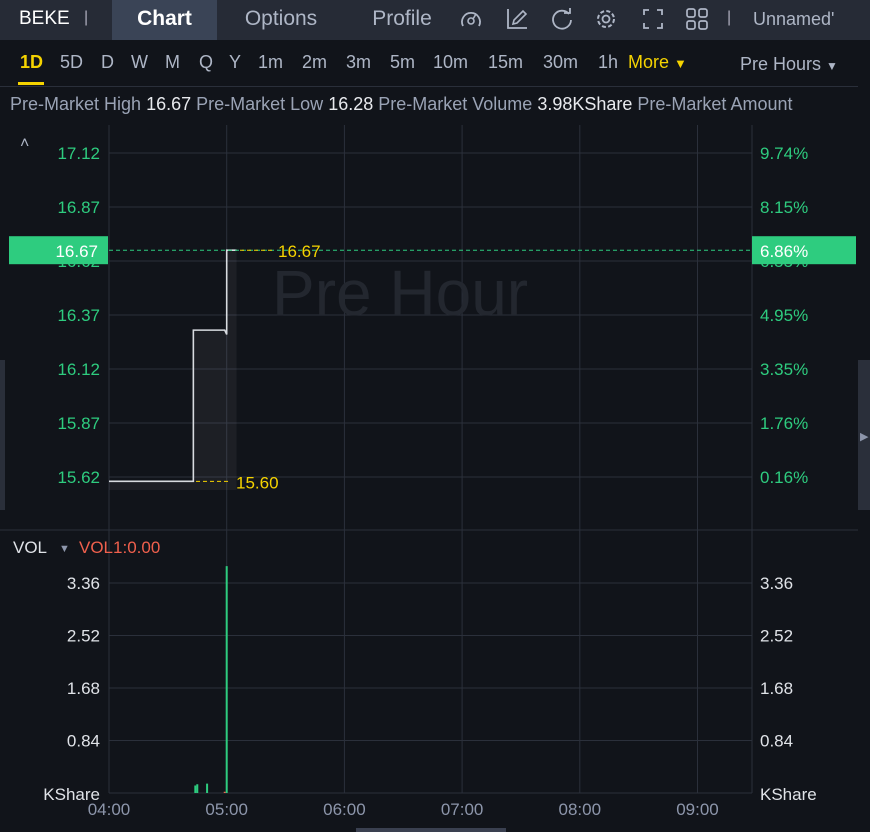 This screenshot has height=832, width=870. What do you see at coordinates (226, 809) in the screenshot?
I see `x-tick-label: 05:00` at bounding box center [226, 809].